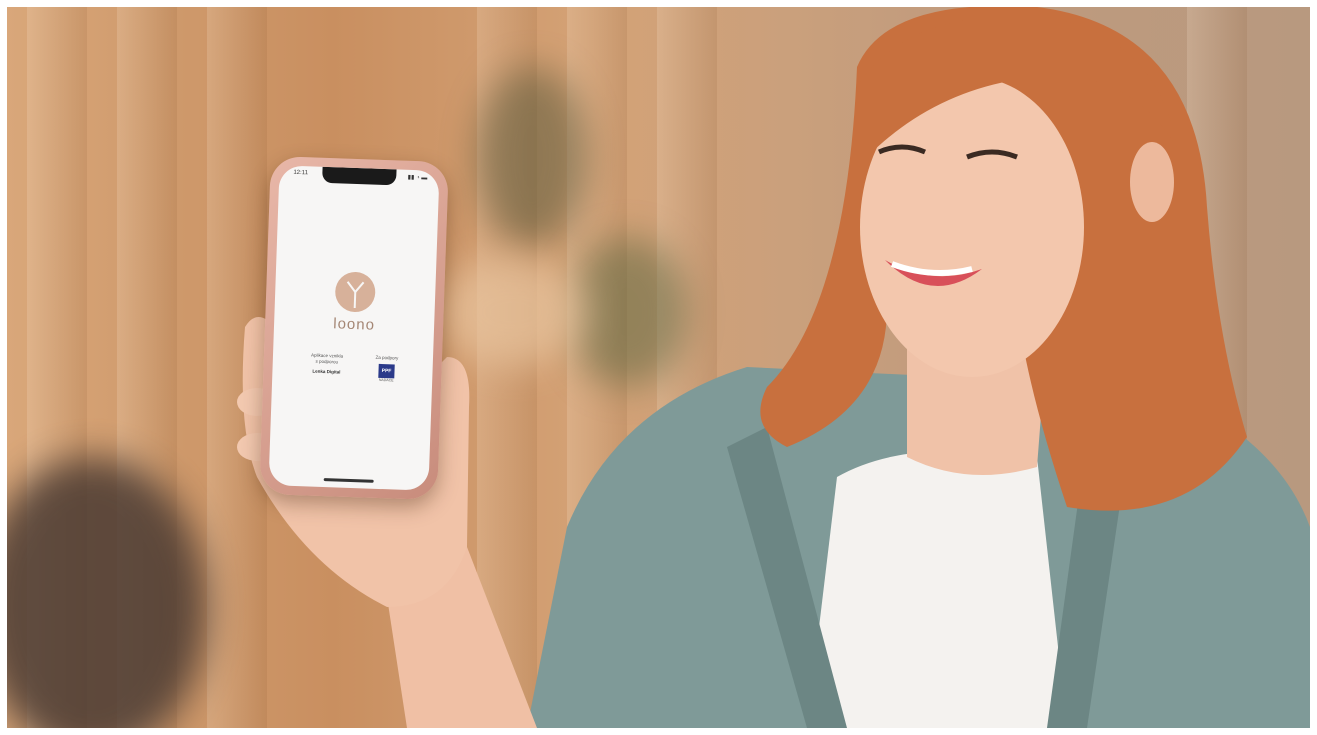 The height and width of the screenshot is (735, 1317). Describe the element at coordinates (417, 178) in the screenshot. I see `status-icons: ▮▮ ◔ ▬` at that location.